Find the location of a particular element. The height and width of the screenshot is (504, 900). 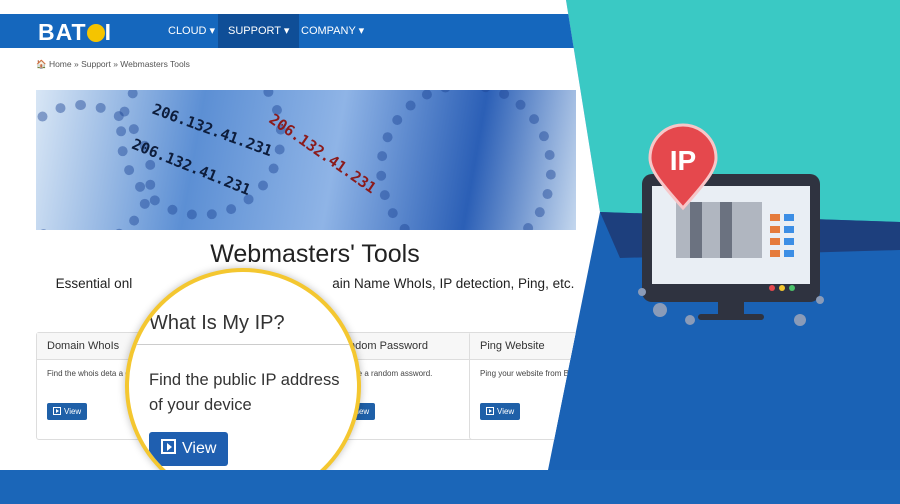

page-title: Webmasters' Tools is located at coordinates (315, 254).